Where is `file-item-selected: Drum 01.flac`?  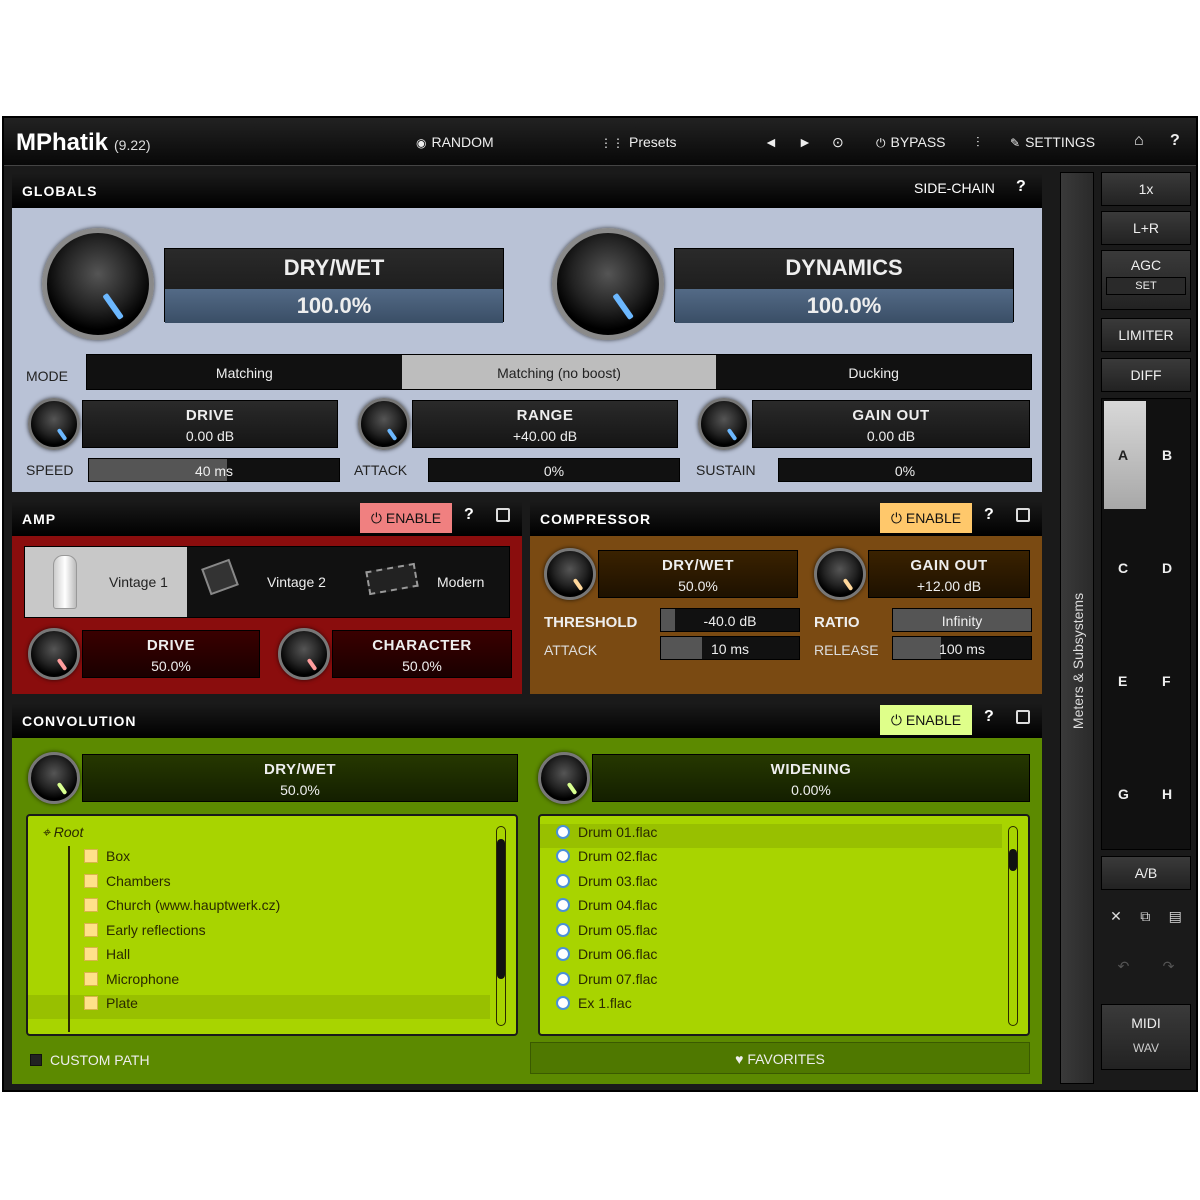
file-item-selected: Drum 01.flac is located at coordinates (771, 836).